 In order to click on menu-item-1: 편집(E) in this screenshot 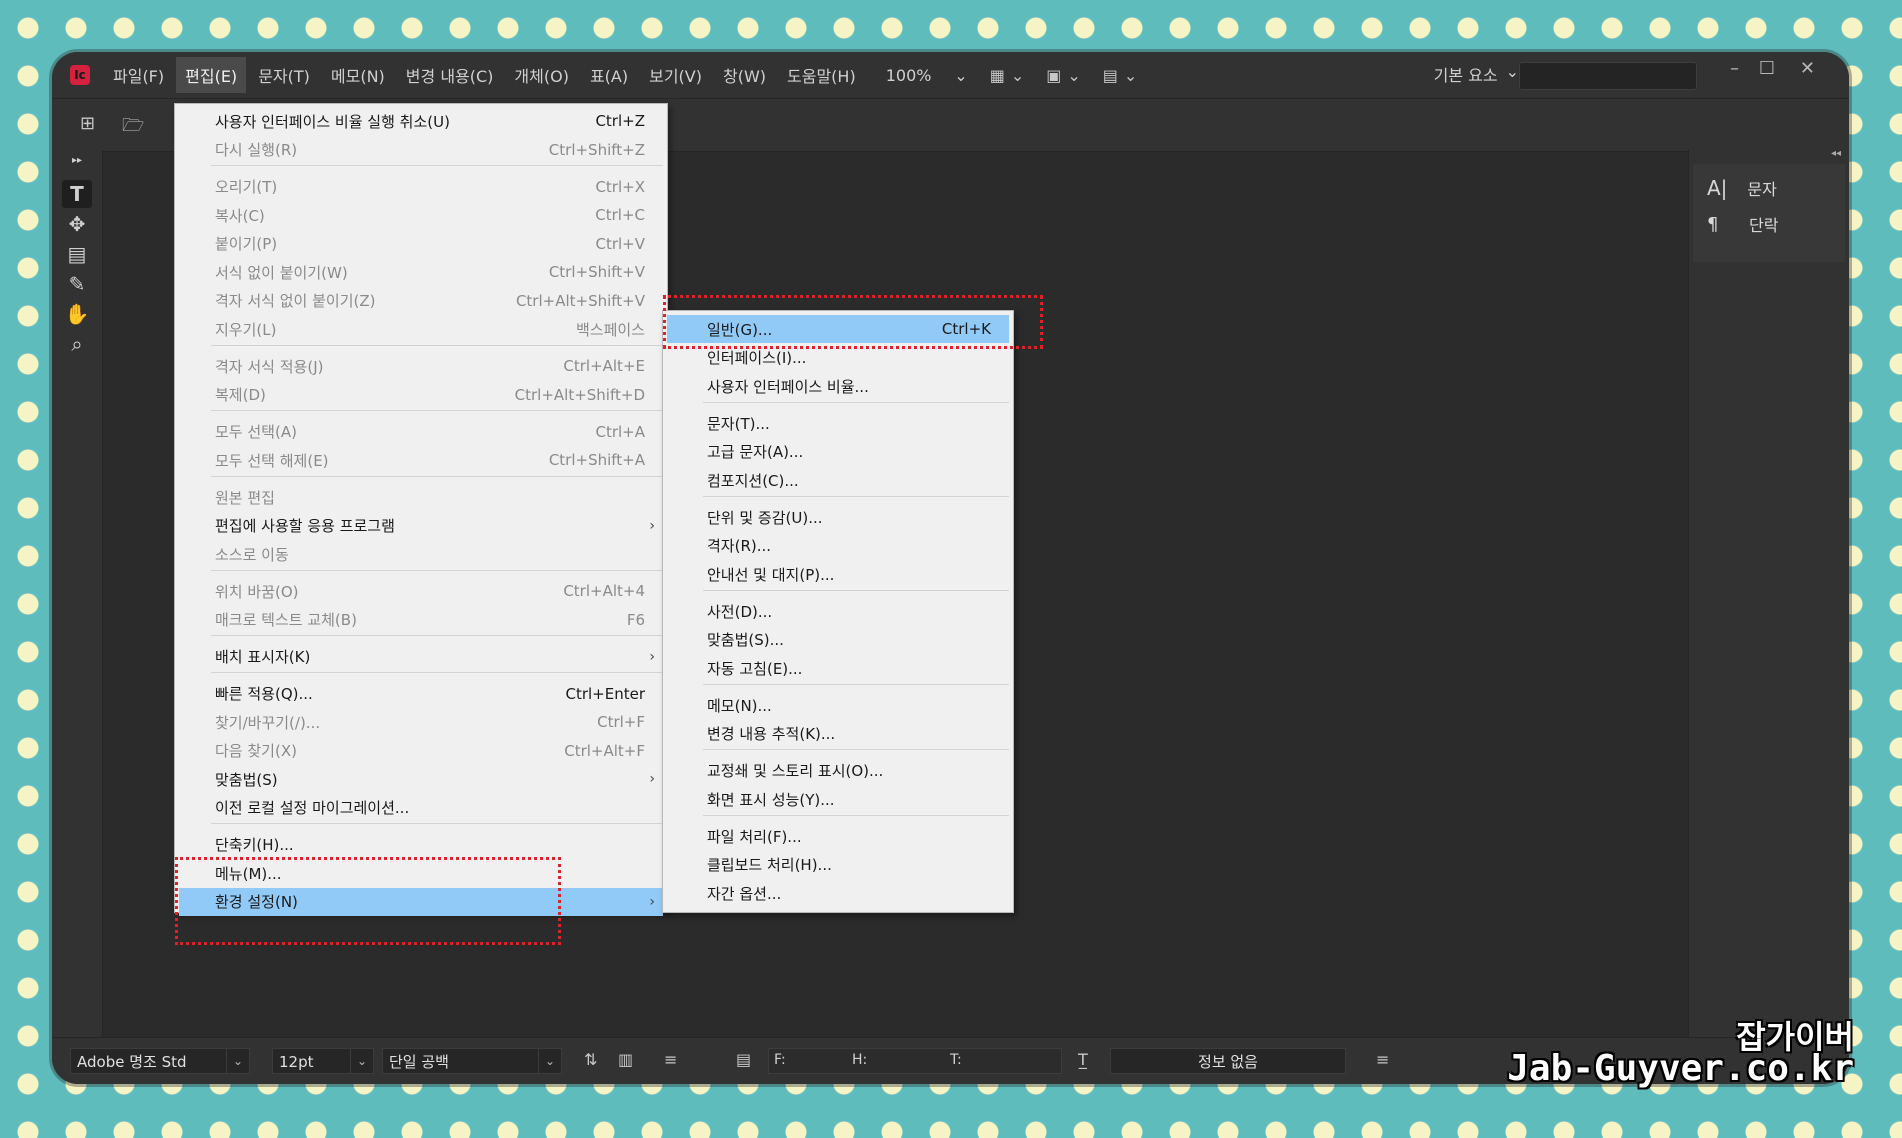, I will do `click(211, 75)`.